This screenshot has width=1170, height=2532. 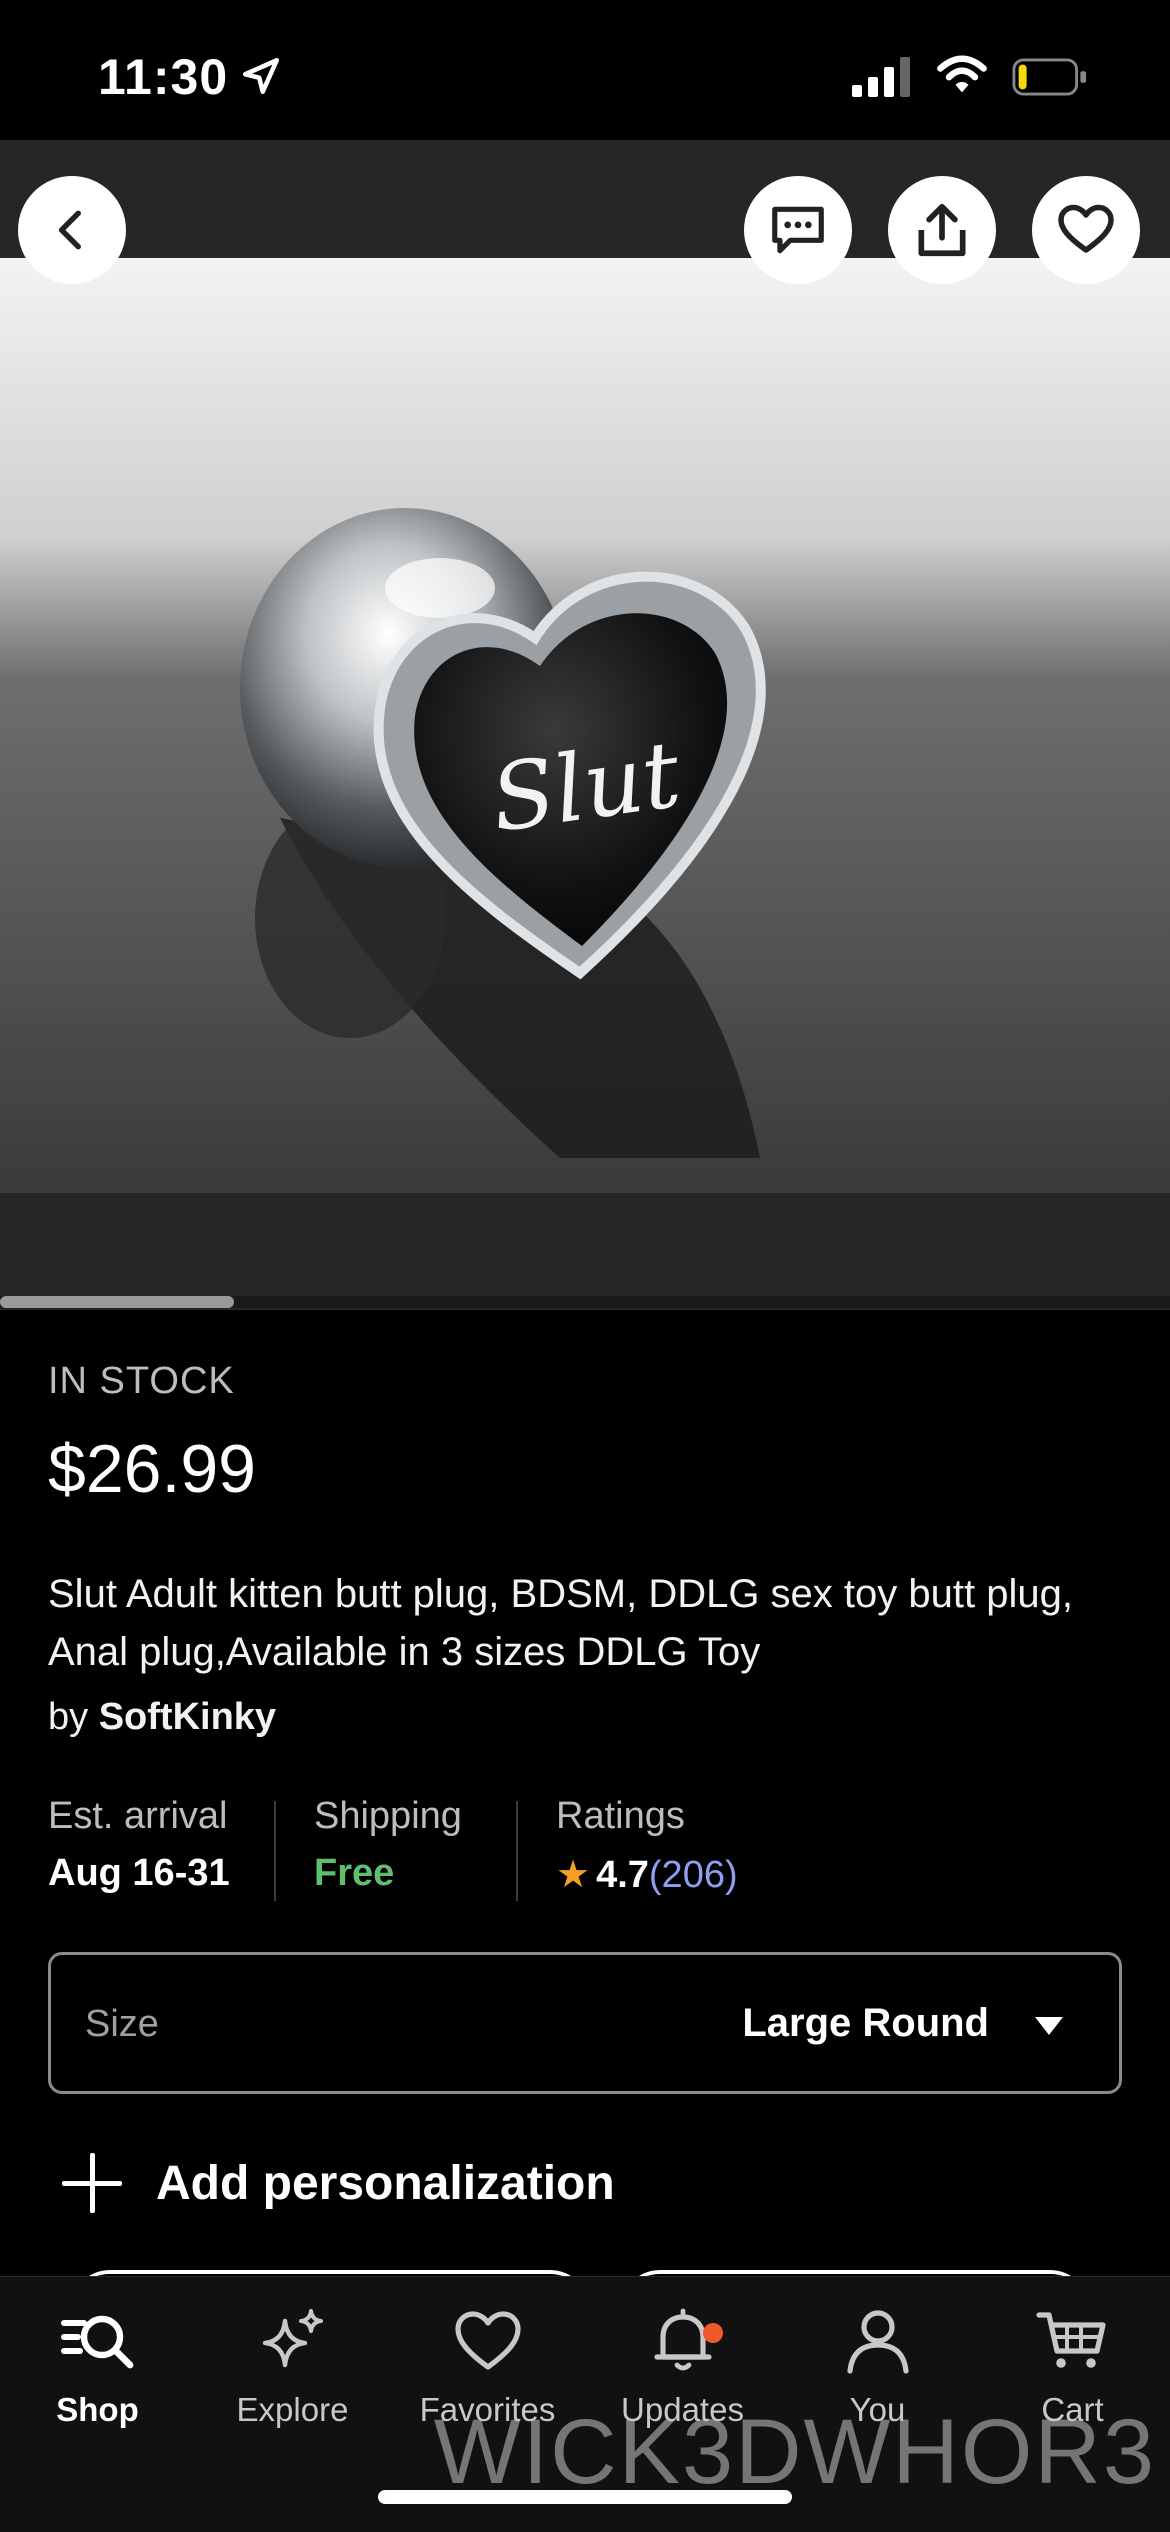 I want to click on favorite-button, so click(x=1086, y=230).